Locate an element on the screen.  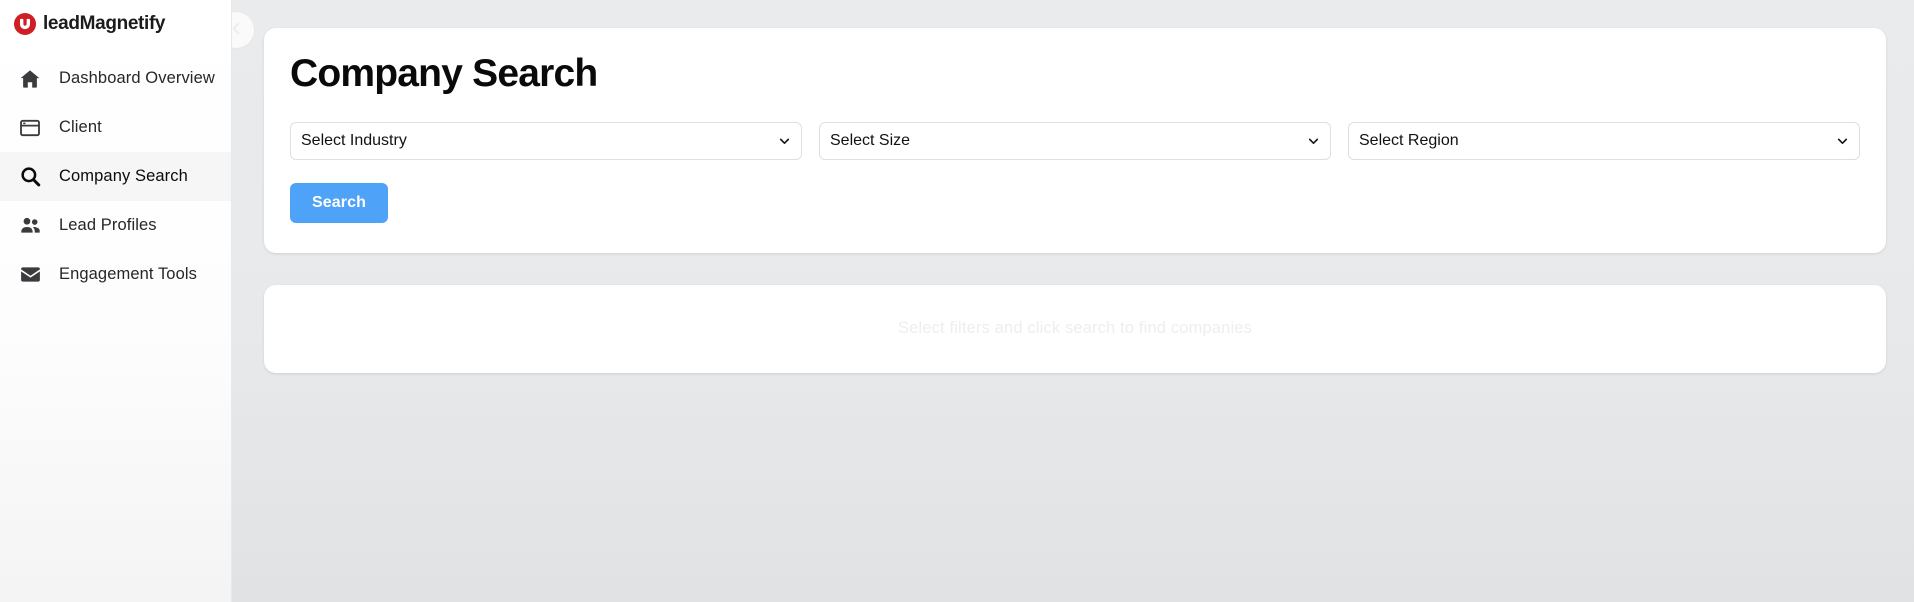
search-button: Search is located at coordinates (339, 202).